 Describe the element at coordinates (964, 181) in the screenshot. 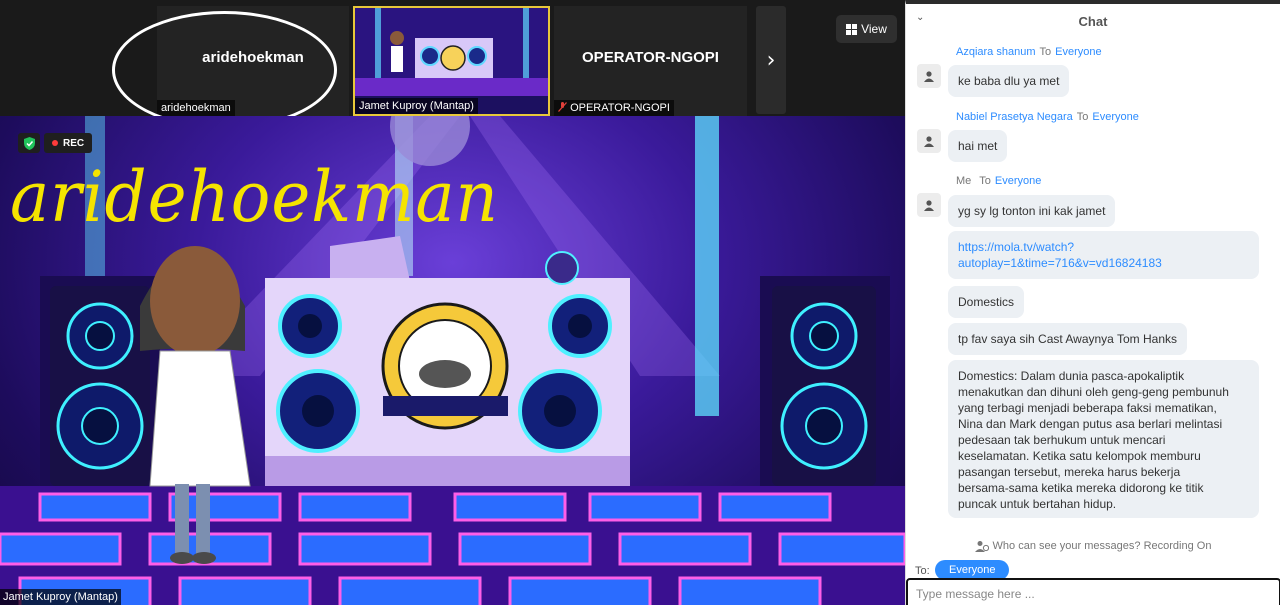

I see `message-sender: Me` at that location.